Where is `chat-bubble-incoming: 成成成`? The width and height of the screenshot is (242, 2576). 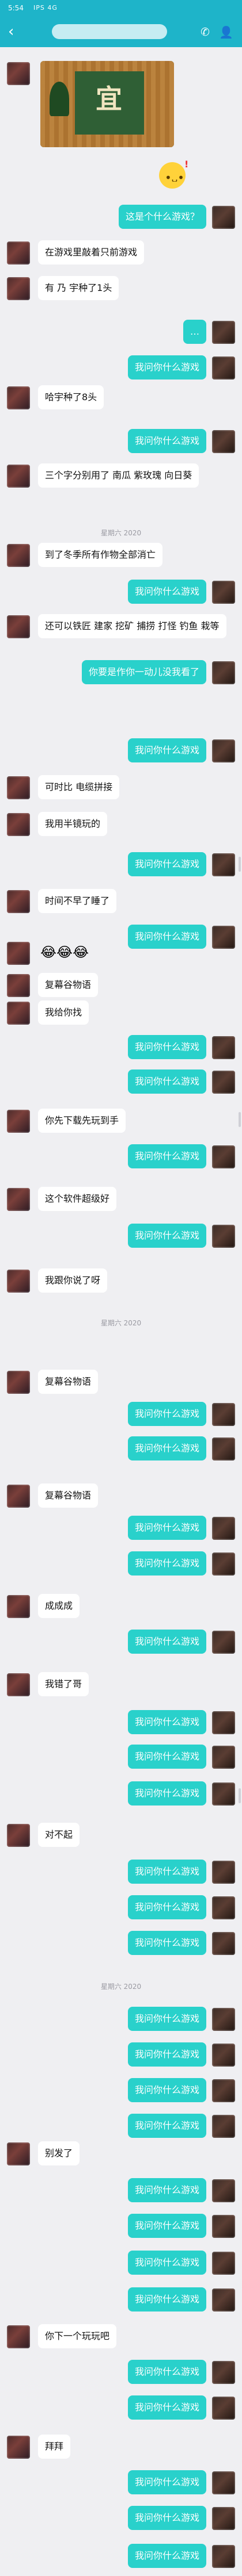 chat-bubble-incoming: 成成成 is located at coordinates (59, 1606).